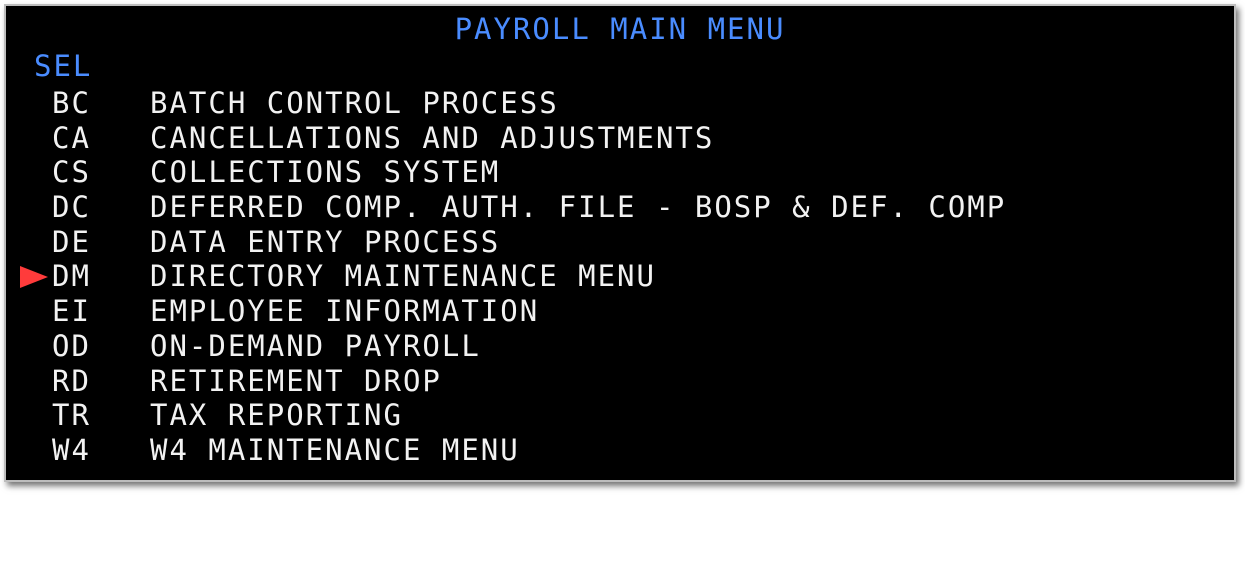 The height and width of the screenshot is (572, 1245). Describe the element at coordinates (335, 449) in the screenshot. I see `menu-item-label: W4 MAINTENANCE MENU` at that location.